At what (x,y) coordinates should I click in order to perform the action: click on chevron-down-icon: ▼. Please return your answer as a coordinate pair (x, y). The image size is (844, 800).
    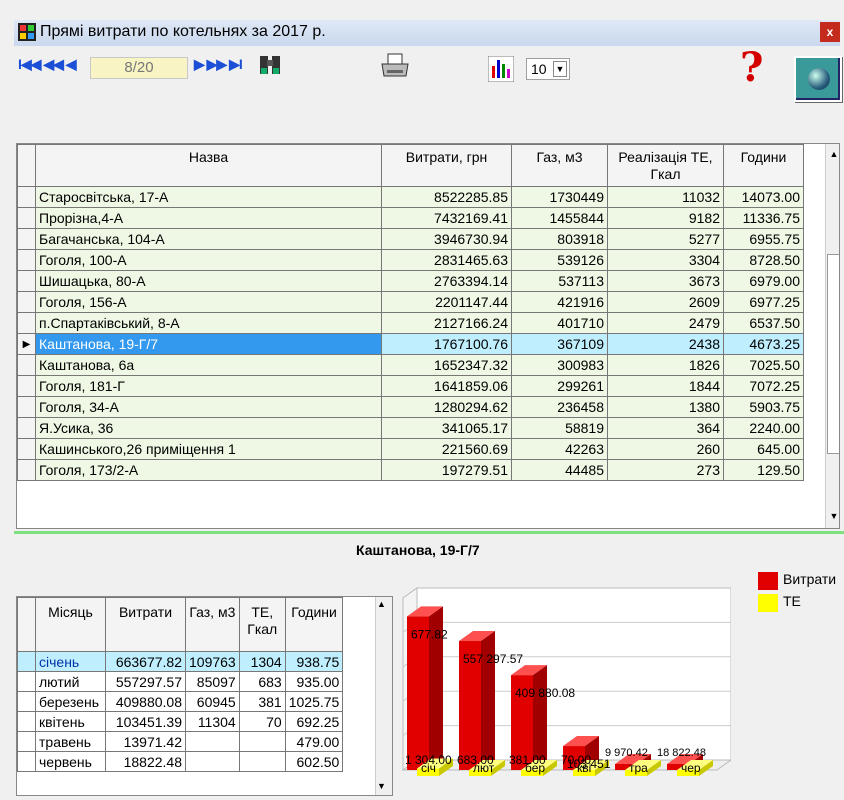
    Looking at the image, I should click on (560, 69).